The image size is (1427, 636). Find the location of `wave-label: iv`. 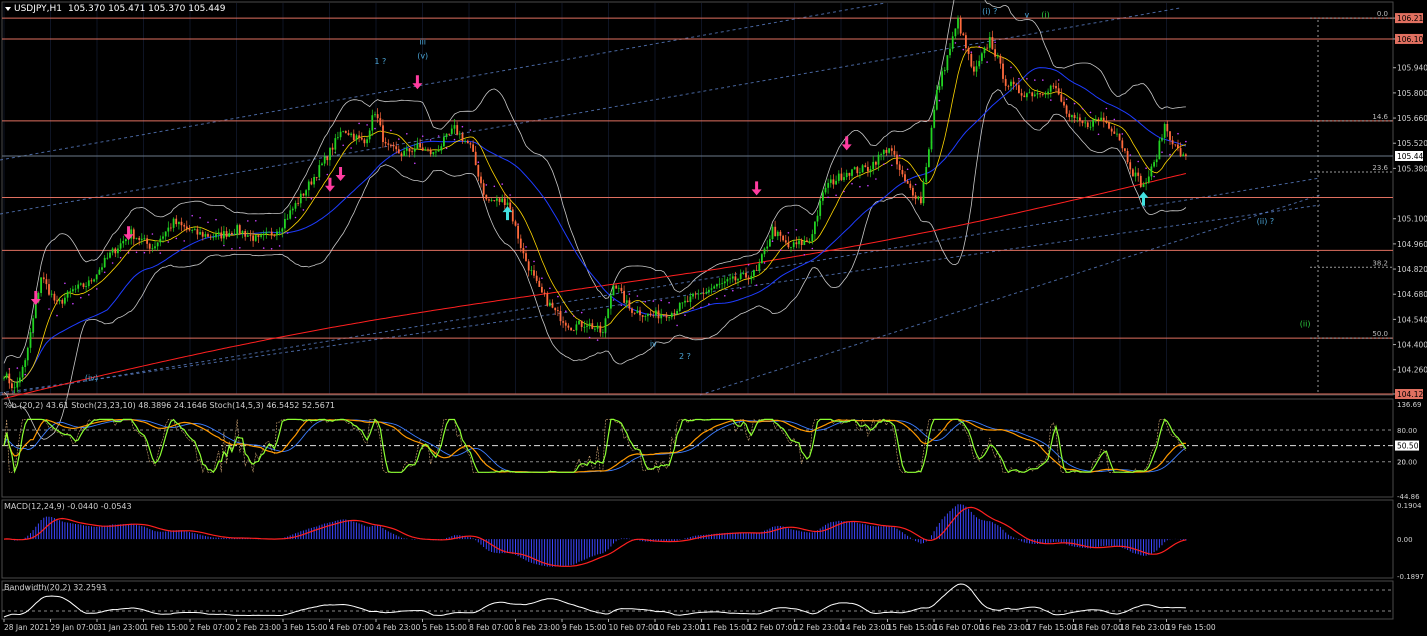

wave-label: iv is located at coordinates (653, 343).